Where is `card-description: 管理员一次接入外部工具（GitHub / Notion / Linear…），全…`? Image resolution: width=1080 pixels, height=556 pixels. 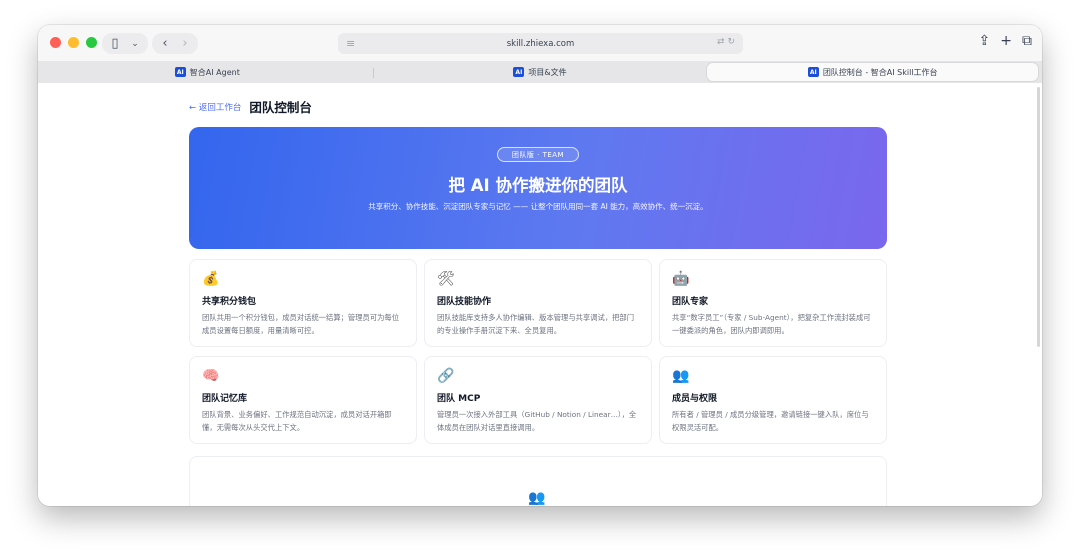 card-description: 管理员一次接入外部工具（GitHub / Notion / Linear…），全… is located at coordinates (537, 421).